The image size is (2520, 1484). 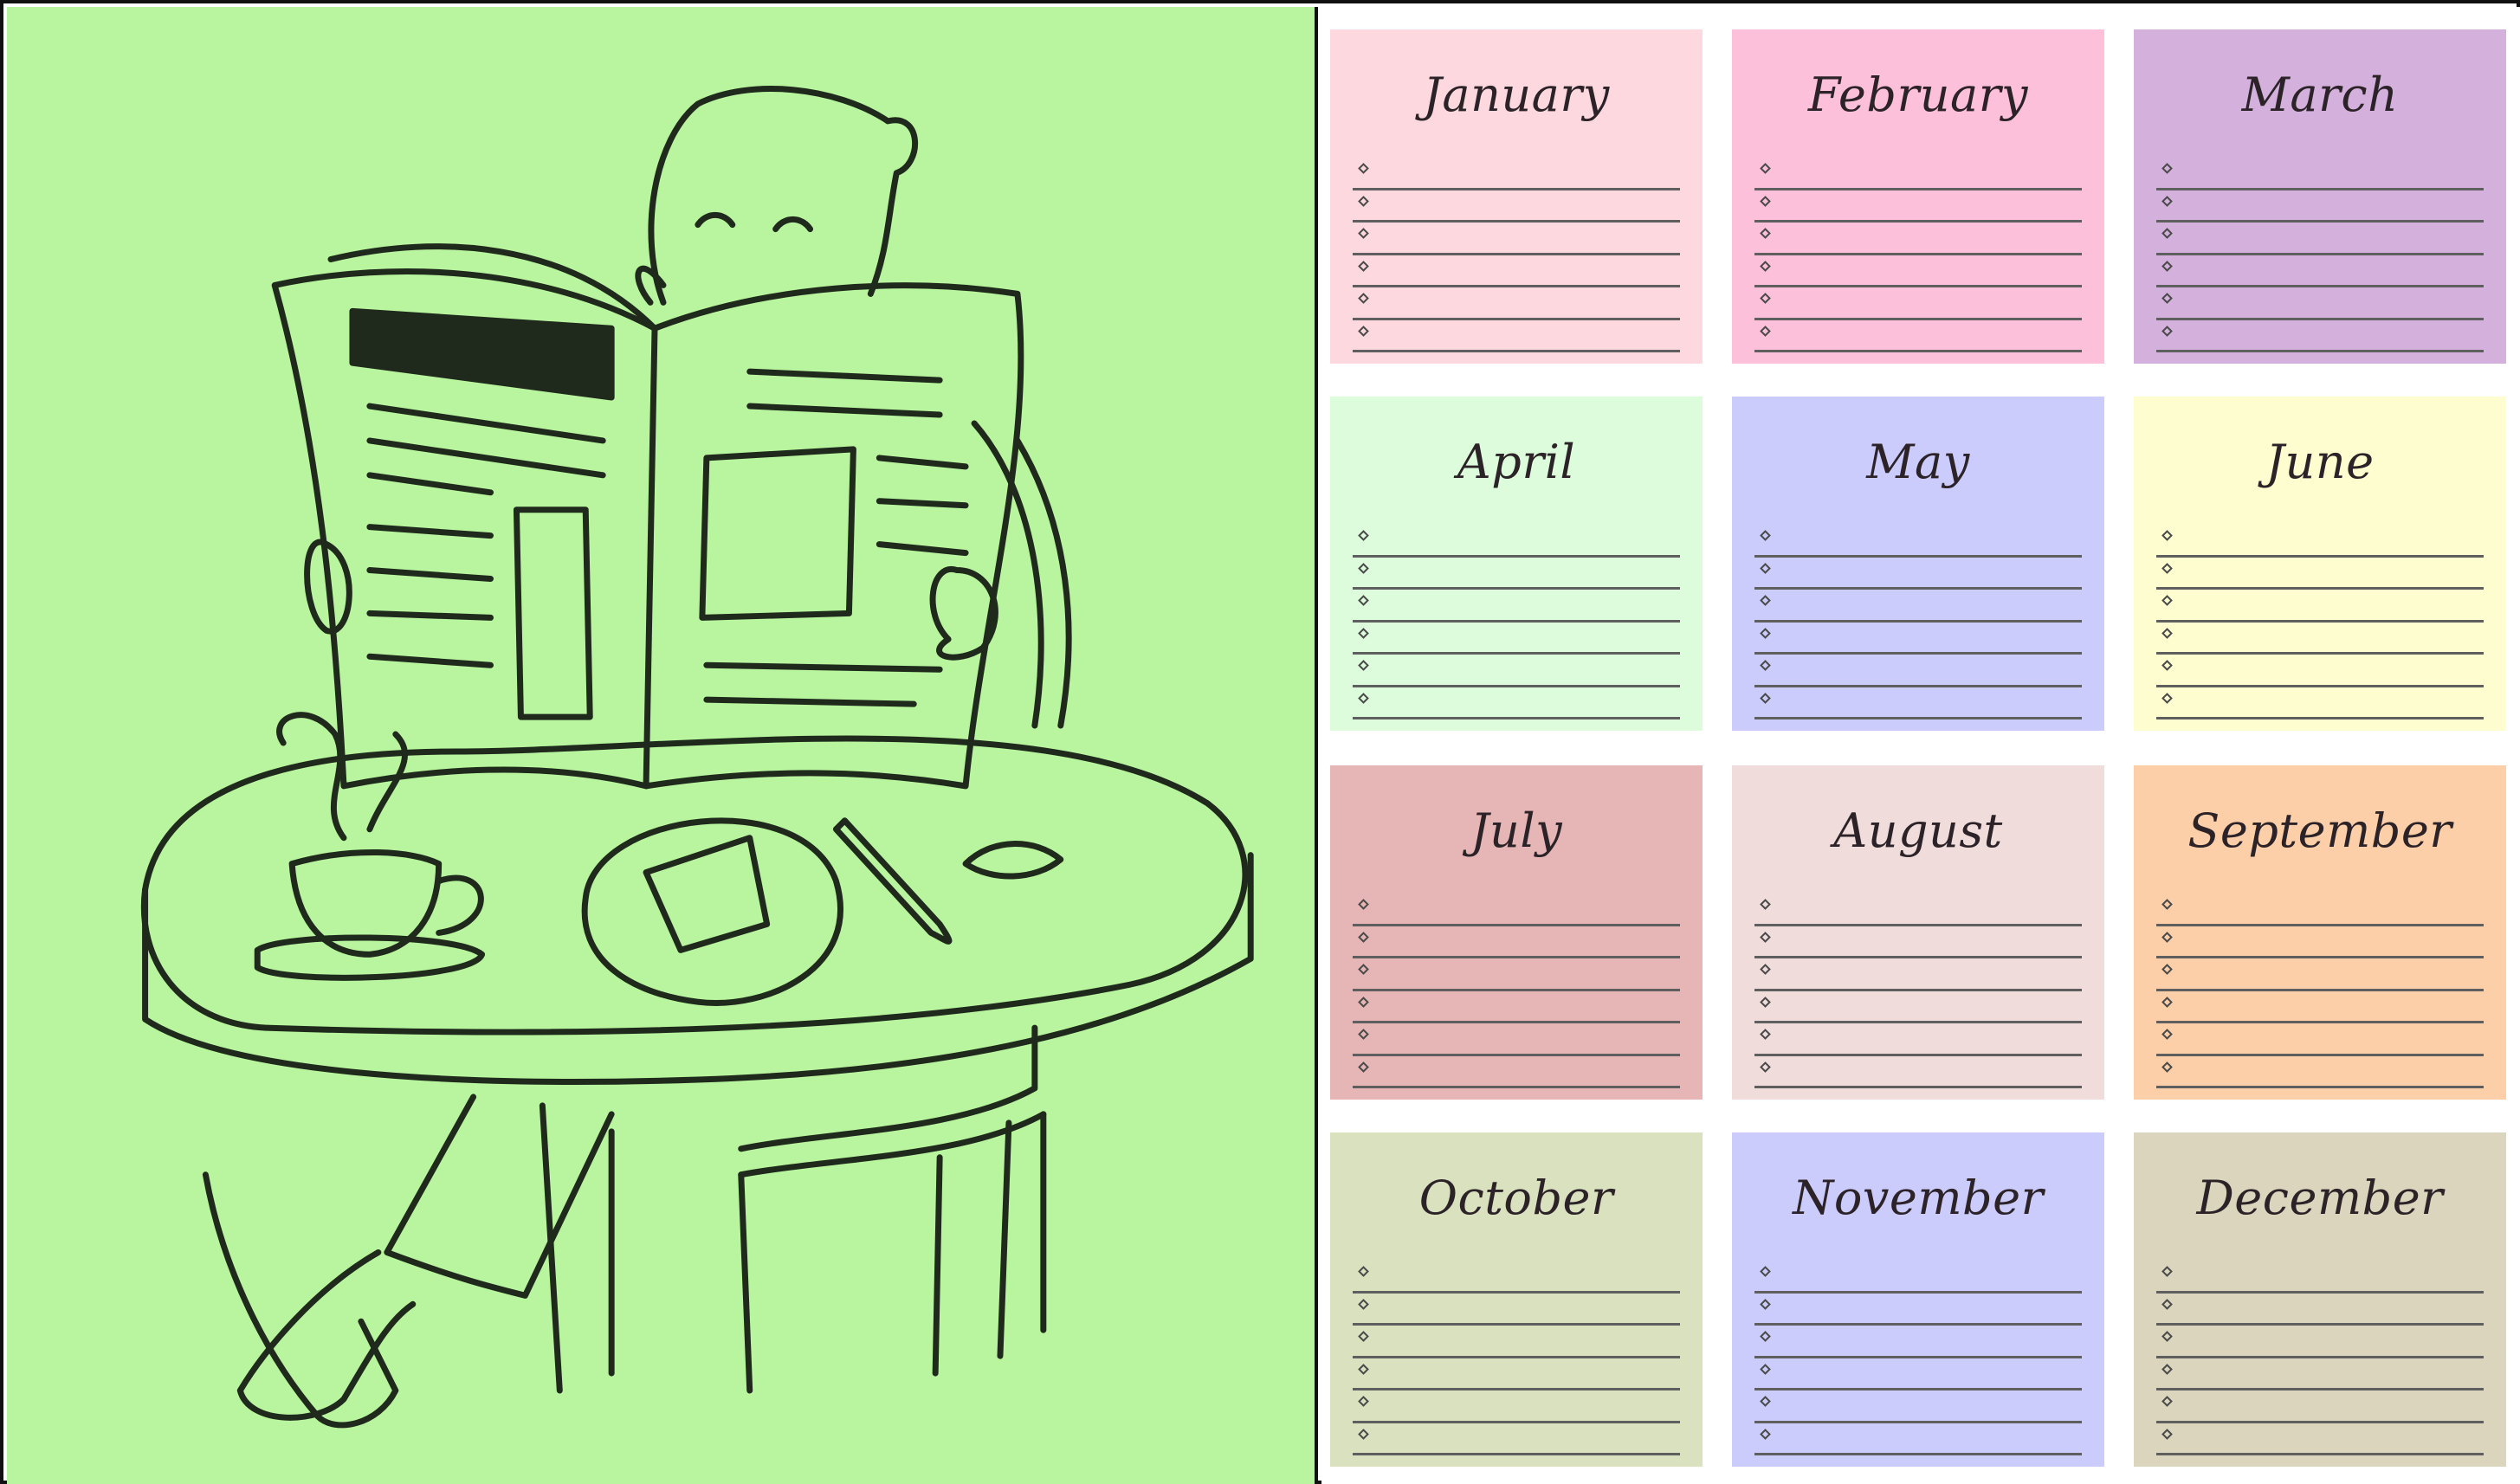 I want to click on month-card-may: May, so click(x=1918, y=564).